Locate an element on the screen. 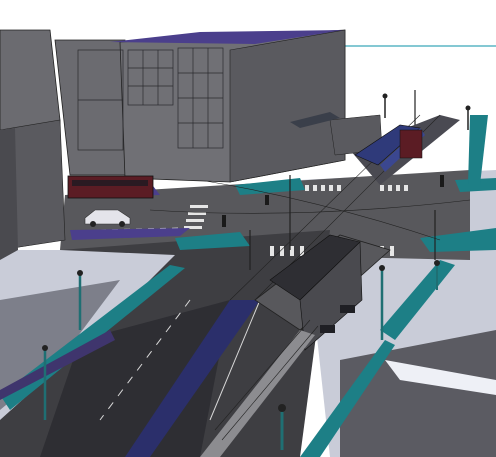 This screenshot has height=457, width=496. bus-icon is located at coordinates (110, 187).